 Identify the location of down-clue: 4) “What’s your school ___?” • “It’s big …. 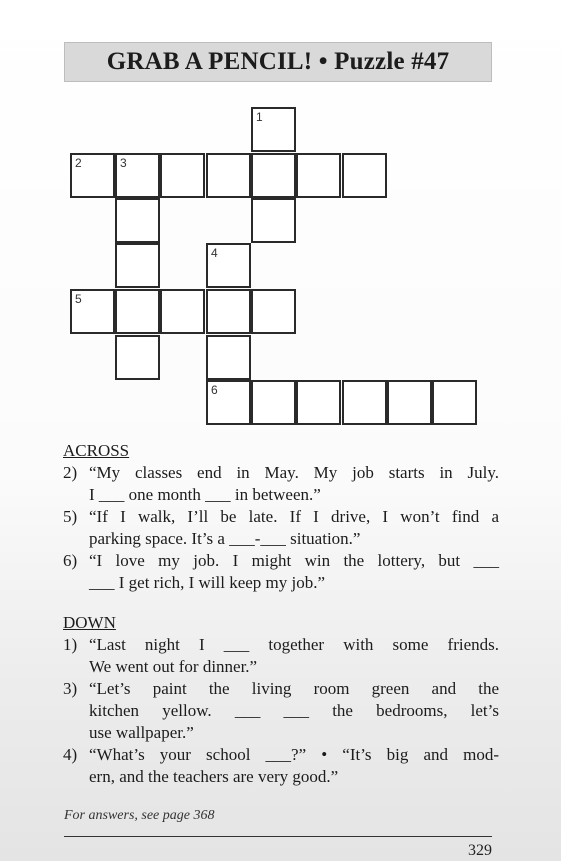
(281, 766).